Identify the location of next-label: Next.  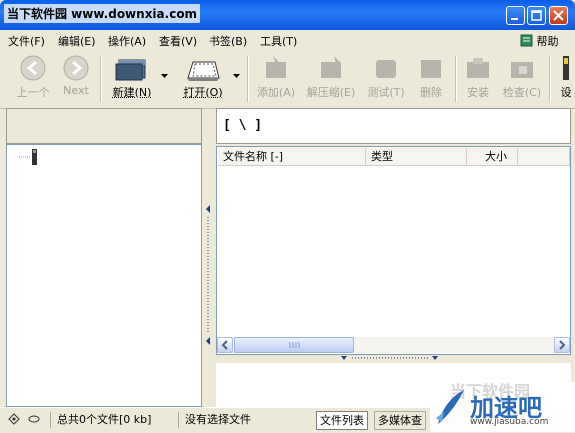
(76, 90).